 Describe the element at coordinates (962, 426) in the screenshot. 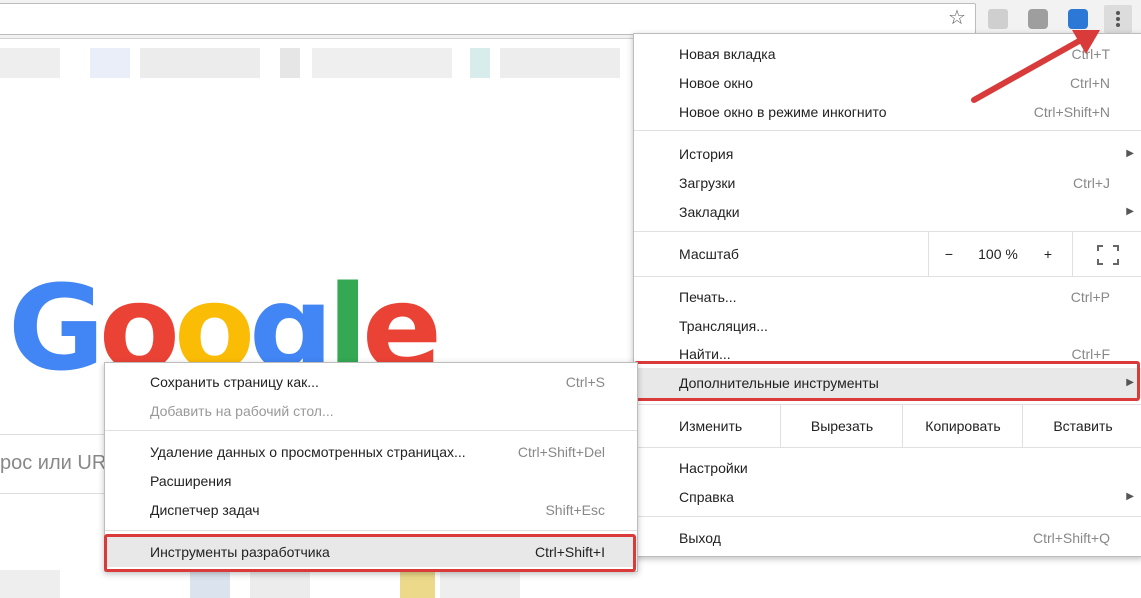

I see `copy-button: Копировать` at that location.